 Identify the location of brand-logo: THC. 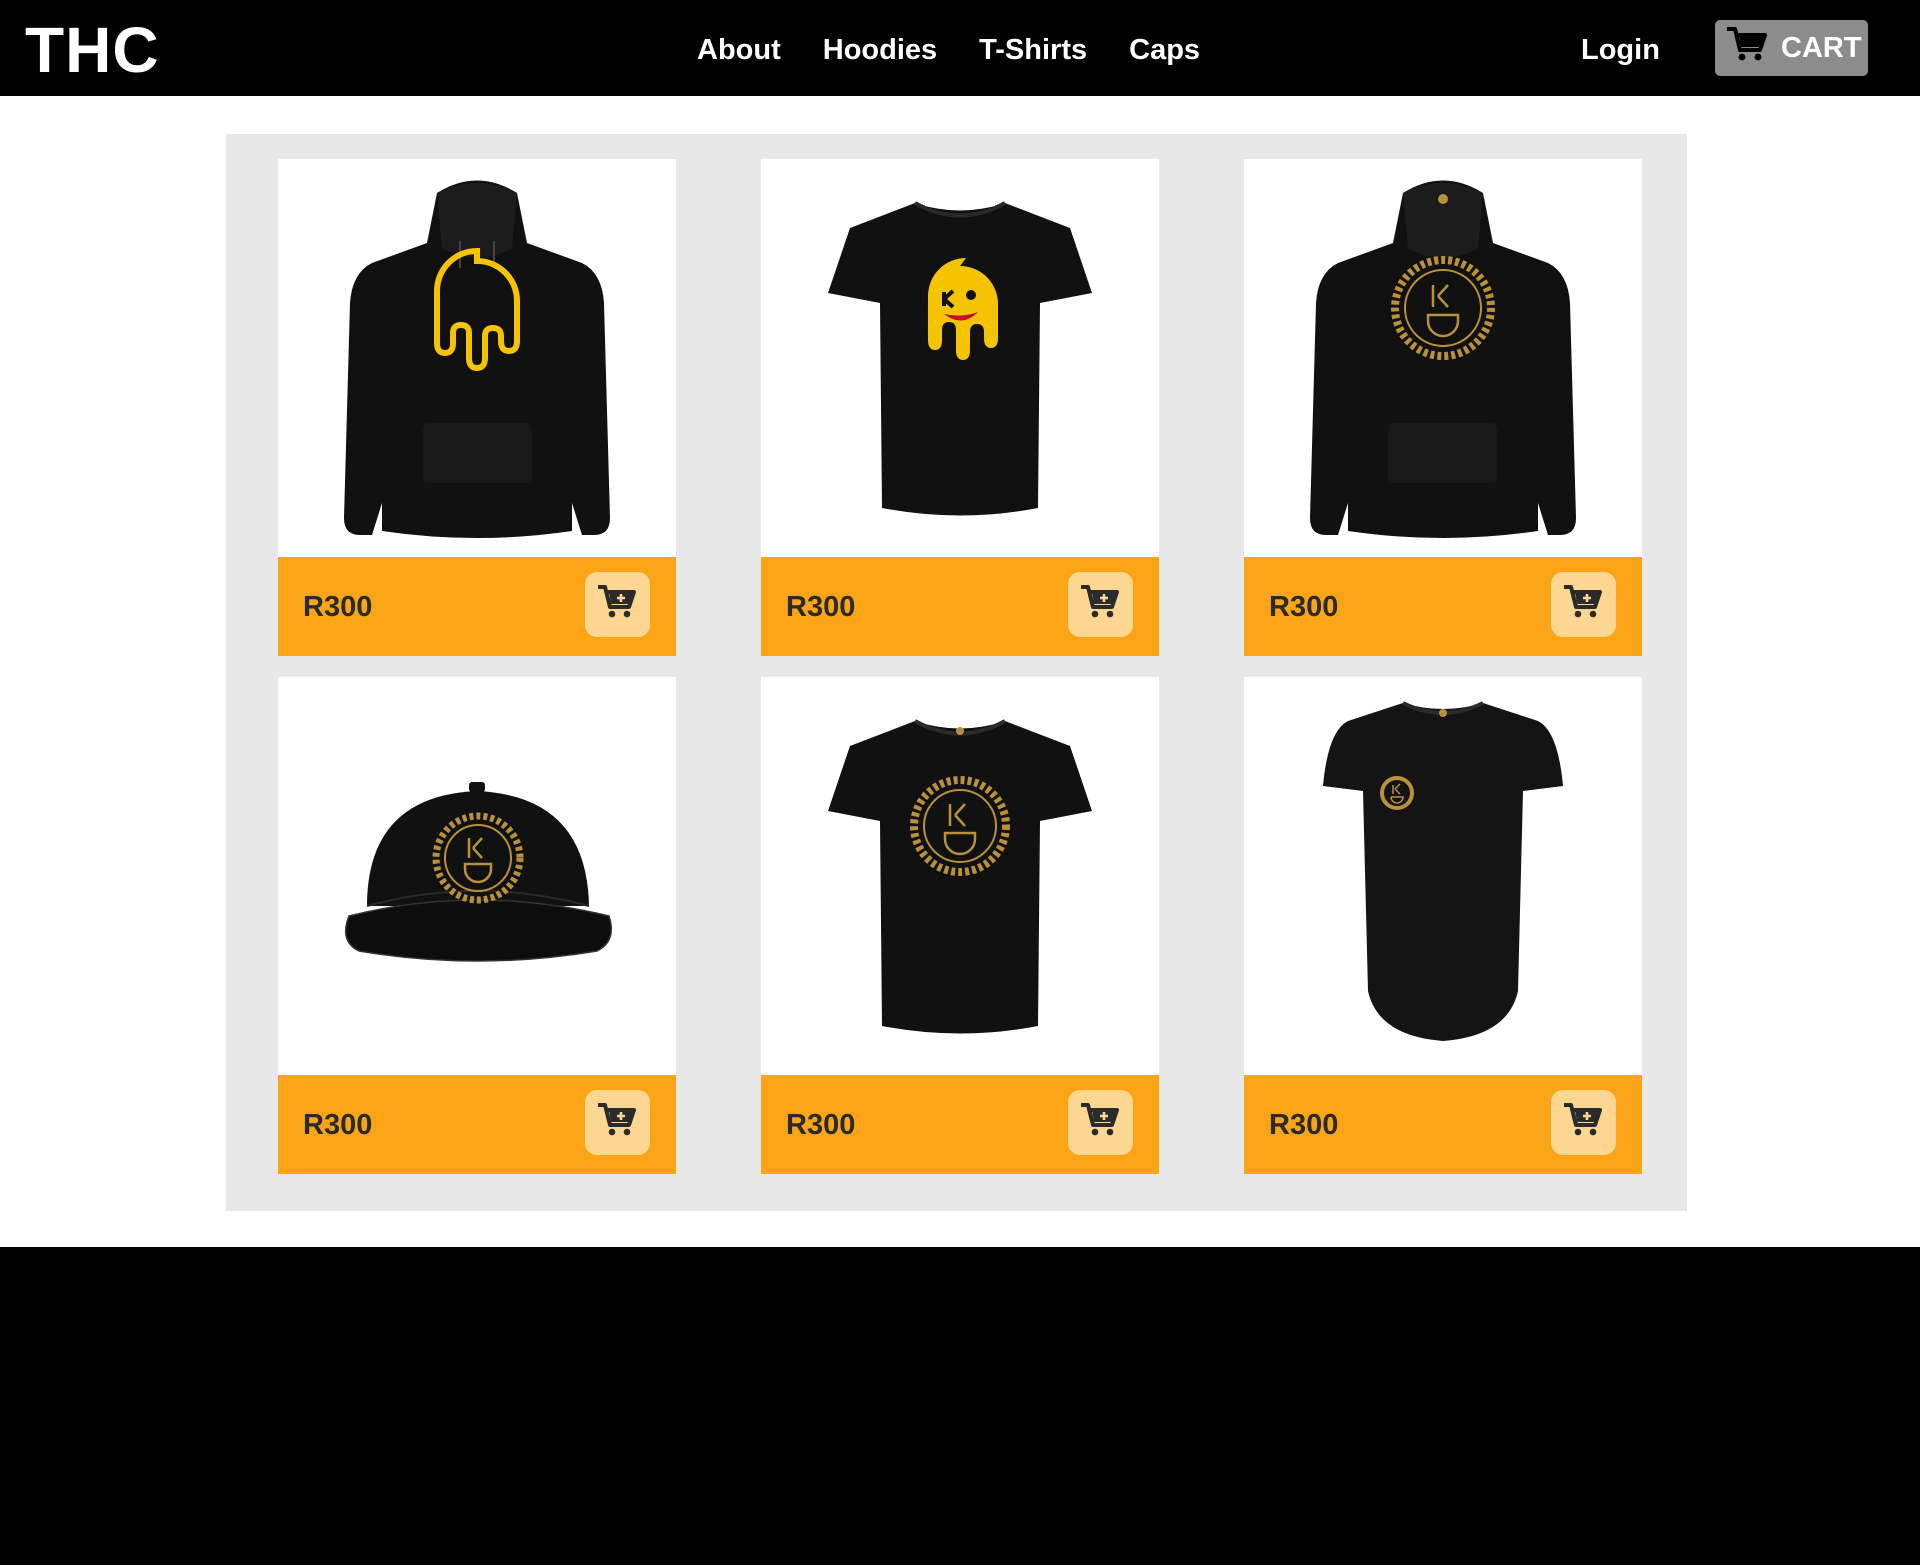
(92, 50).